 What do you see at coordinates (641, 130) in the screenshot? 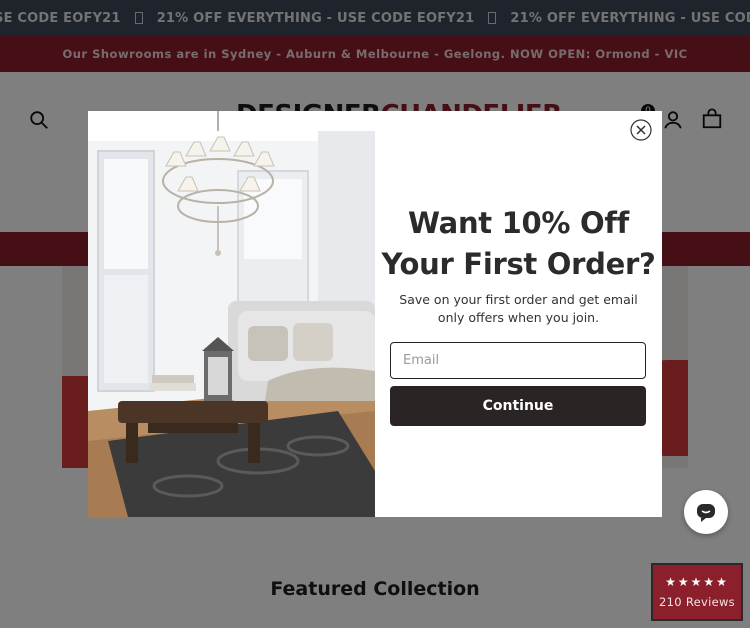
I see `close-icon` at bounding box center [641, 130].